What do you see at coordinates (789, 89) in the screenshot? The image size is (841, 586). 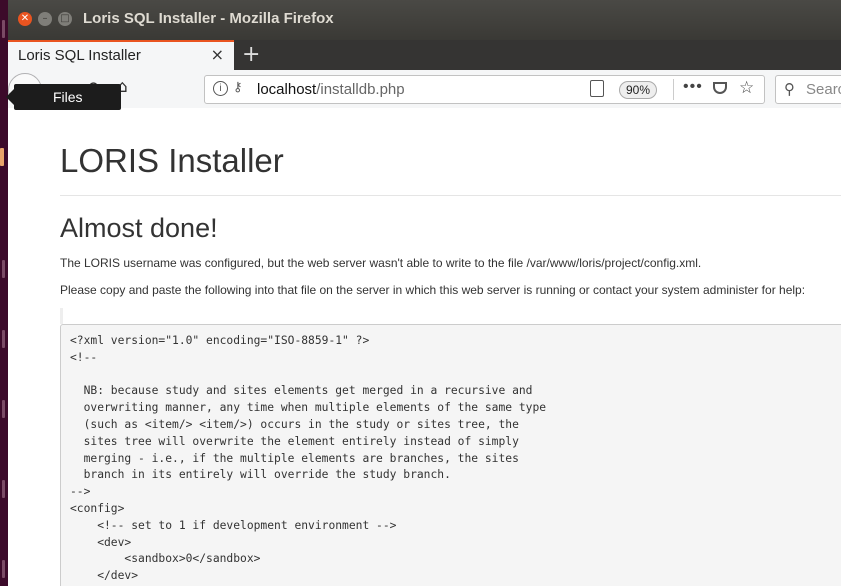 I see `search-icon: ⚲` at bounding box center [789, 89].